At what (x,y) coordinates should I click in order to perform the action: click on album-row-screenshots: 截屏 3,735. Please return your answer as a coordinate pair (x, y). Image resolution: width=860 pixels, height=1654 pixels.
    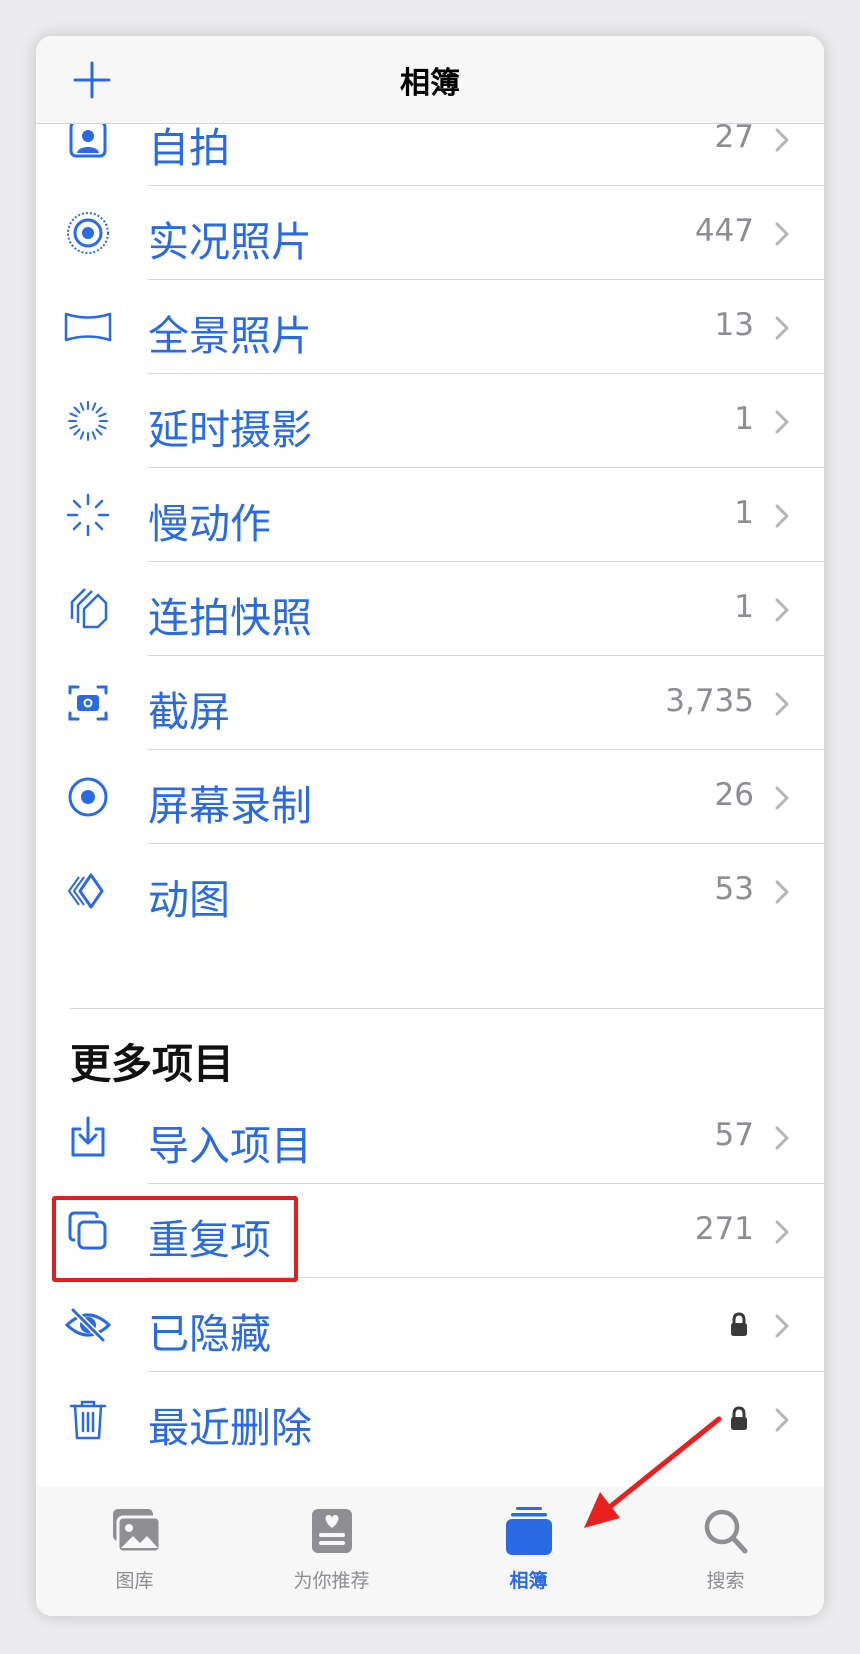
    Looking at the image, I should click on (430, 703).